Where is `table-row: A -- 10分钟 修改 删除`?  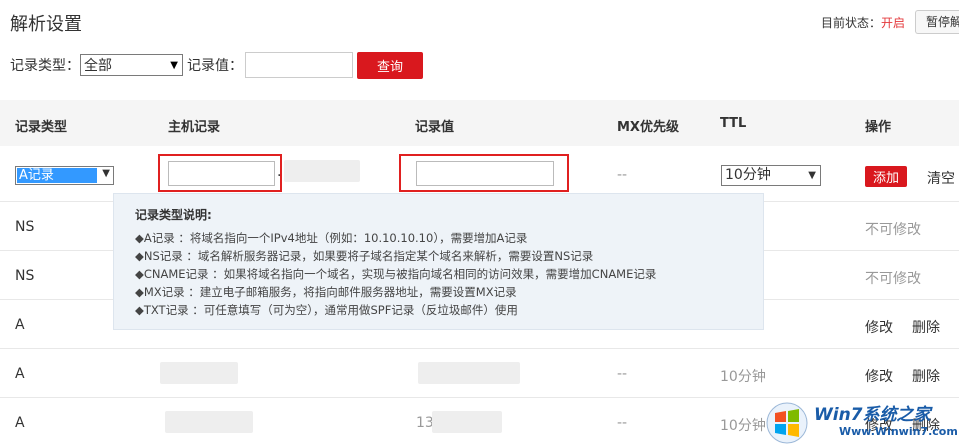 table-row: A -- 10分钟 修改 删除 is located at coordinates (479, 373).